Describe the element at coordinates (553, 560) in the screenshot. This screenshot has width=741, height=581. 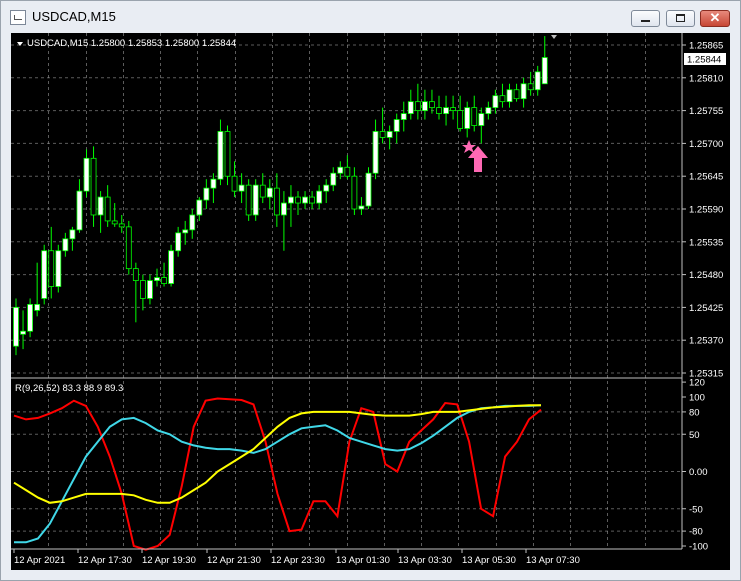
I see `time-tick-label: 13 Apr 07:30` at that location.